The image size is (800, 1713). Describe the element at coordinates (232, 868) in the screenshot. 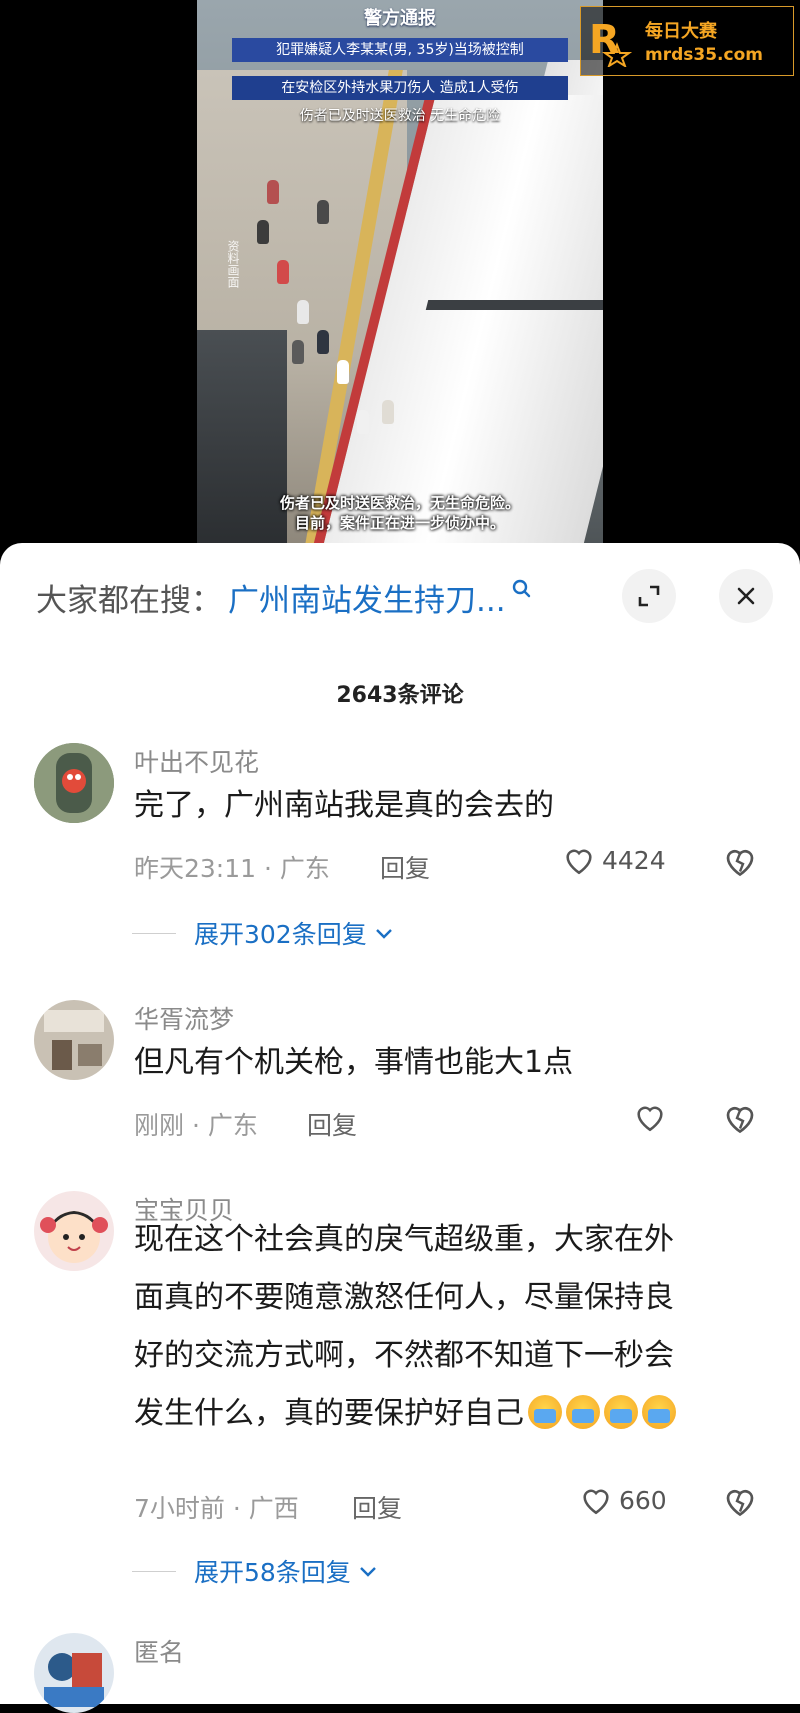

I see `comment-timestamp: 昨天23:11 · 广东` at that location.